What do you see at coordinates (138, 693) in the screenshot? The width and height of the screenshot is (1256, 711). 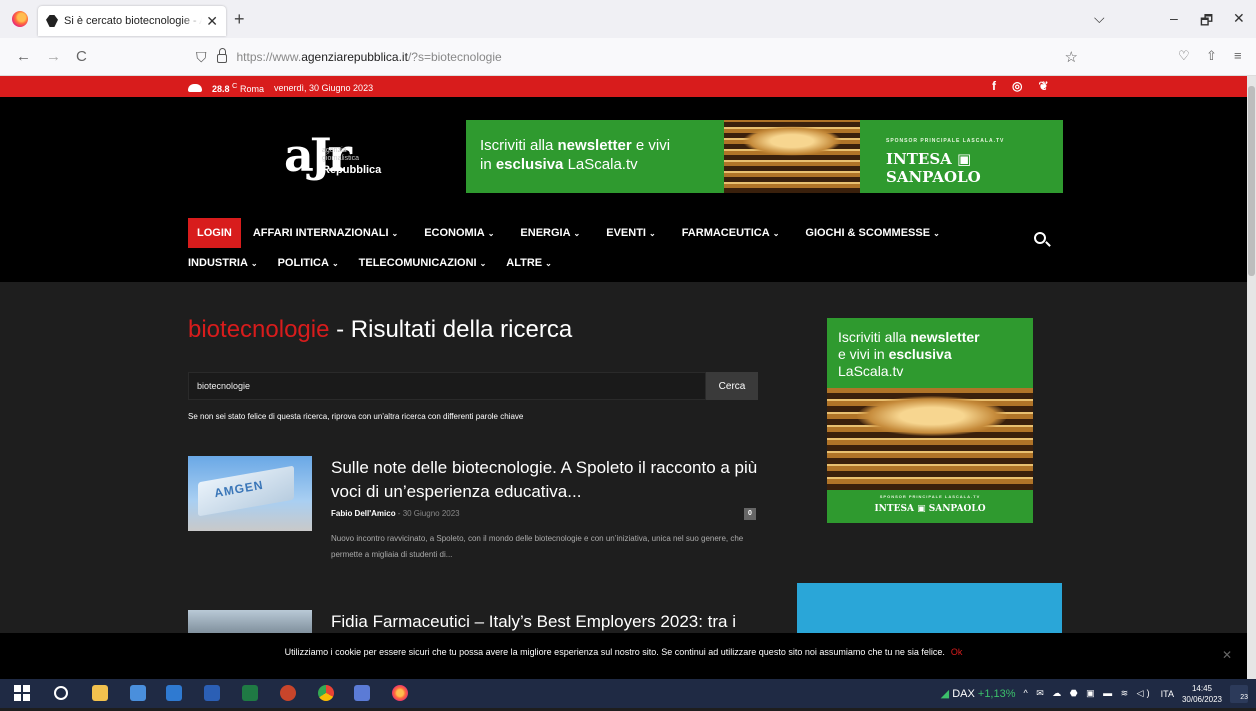 I see `store-icon` at bounding box center [138, 693].